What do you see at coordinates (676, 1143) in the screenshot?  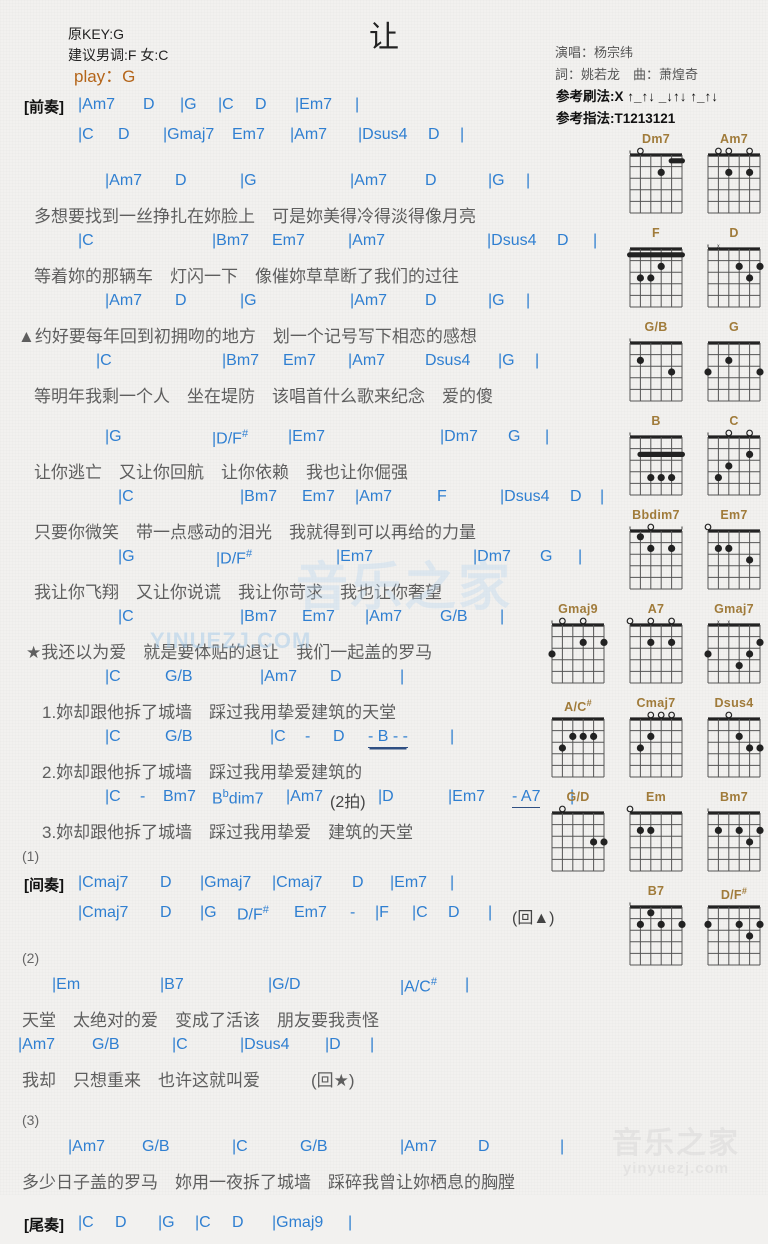 I see `corner-watermark-cn: 音乐之家` at bounding box center [676, 1143].